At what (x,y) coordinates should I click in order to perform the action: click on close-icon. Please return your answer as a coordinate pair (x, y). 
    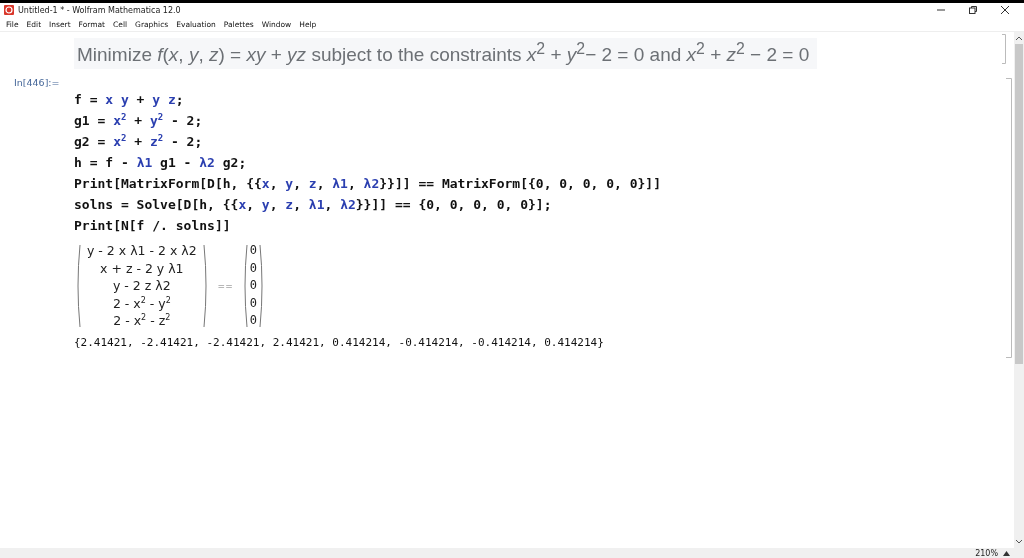
    Looking at the image, I should click on (1005, 10).